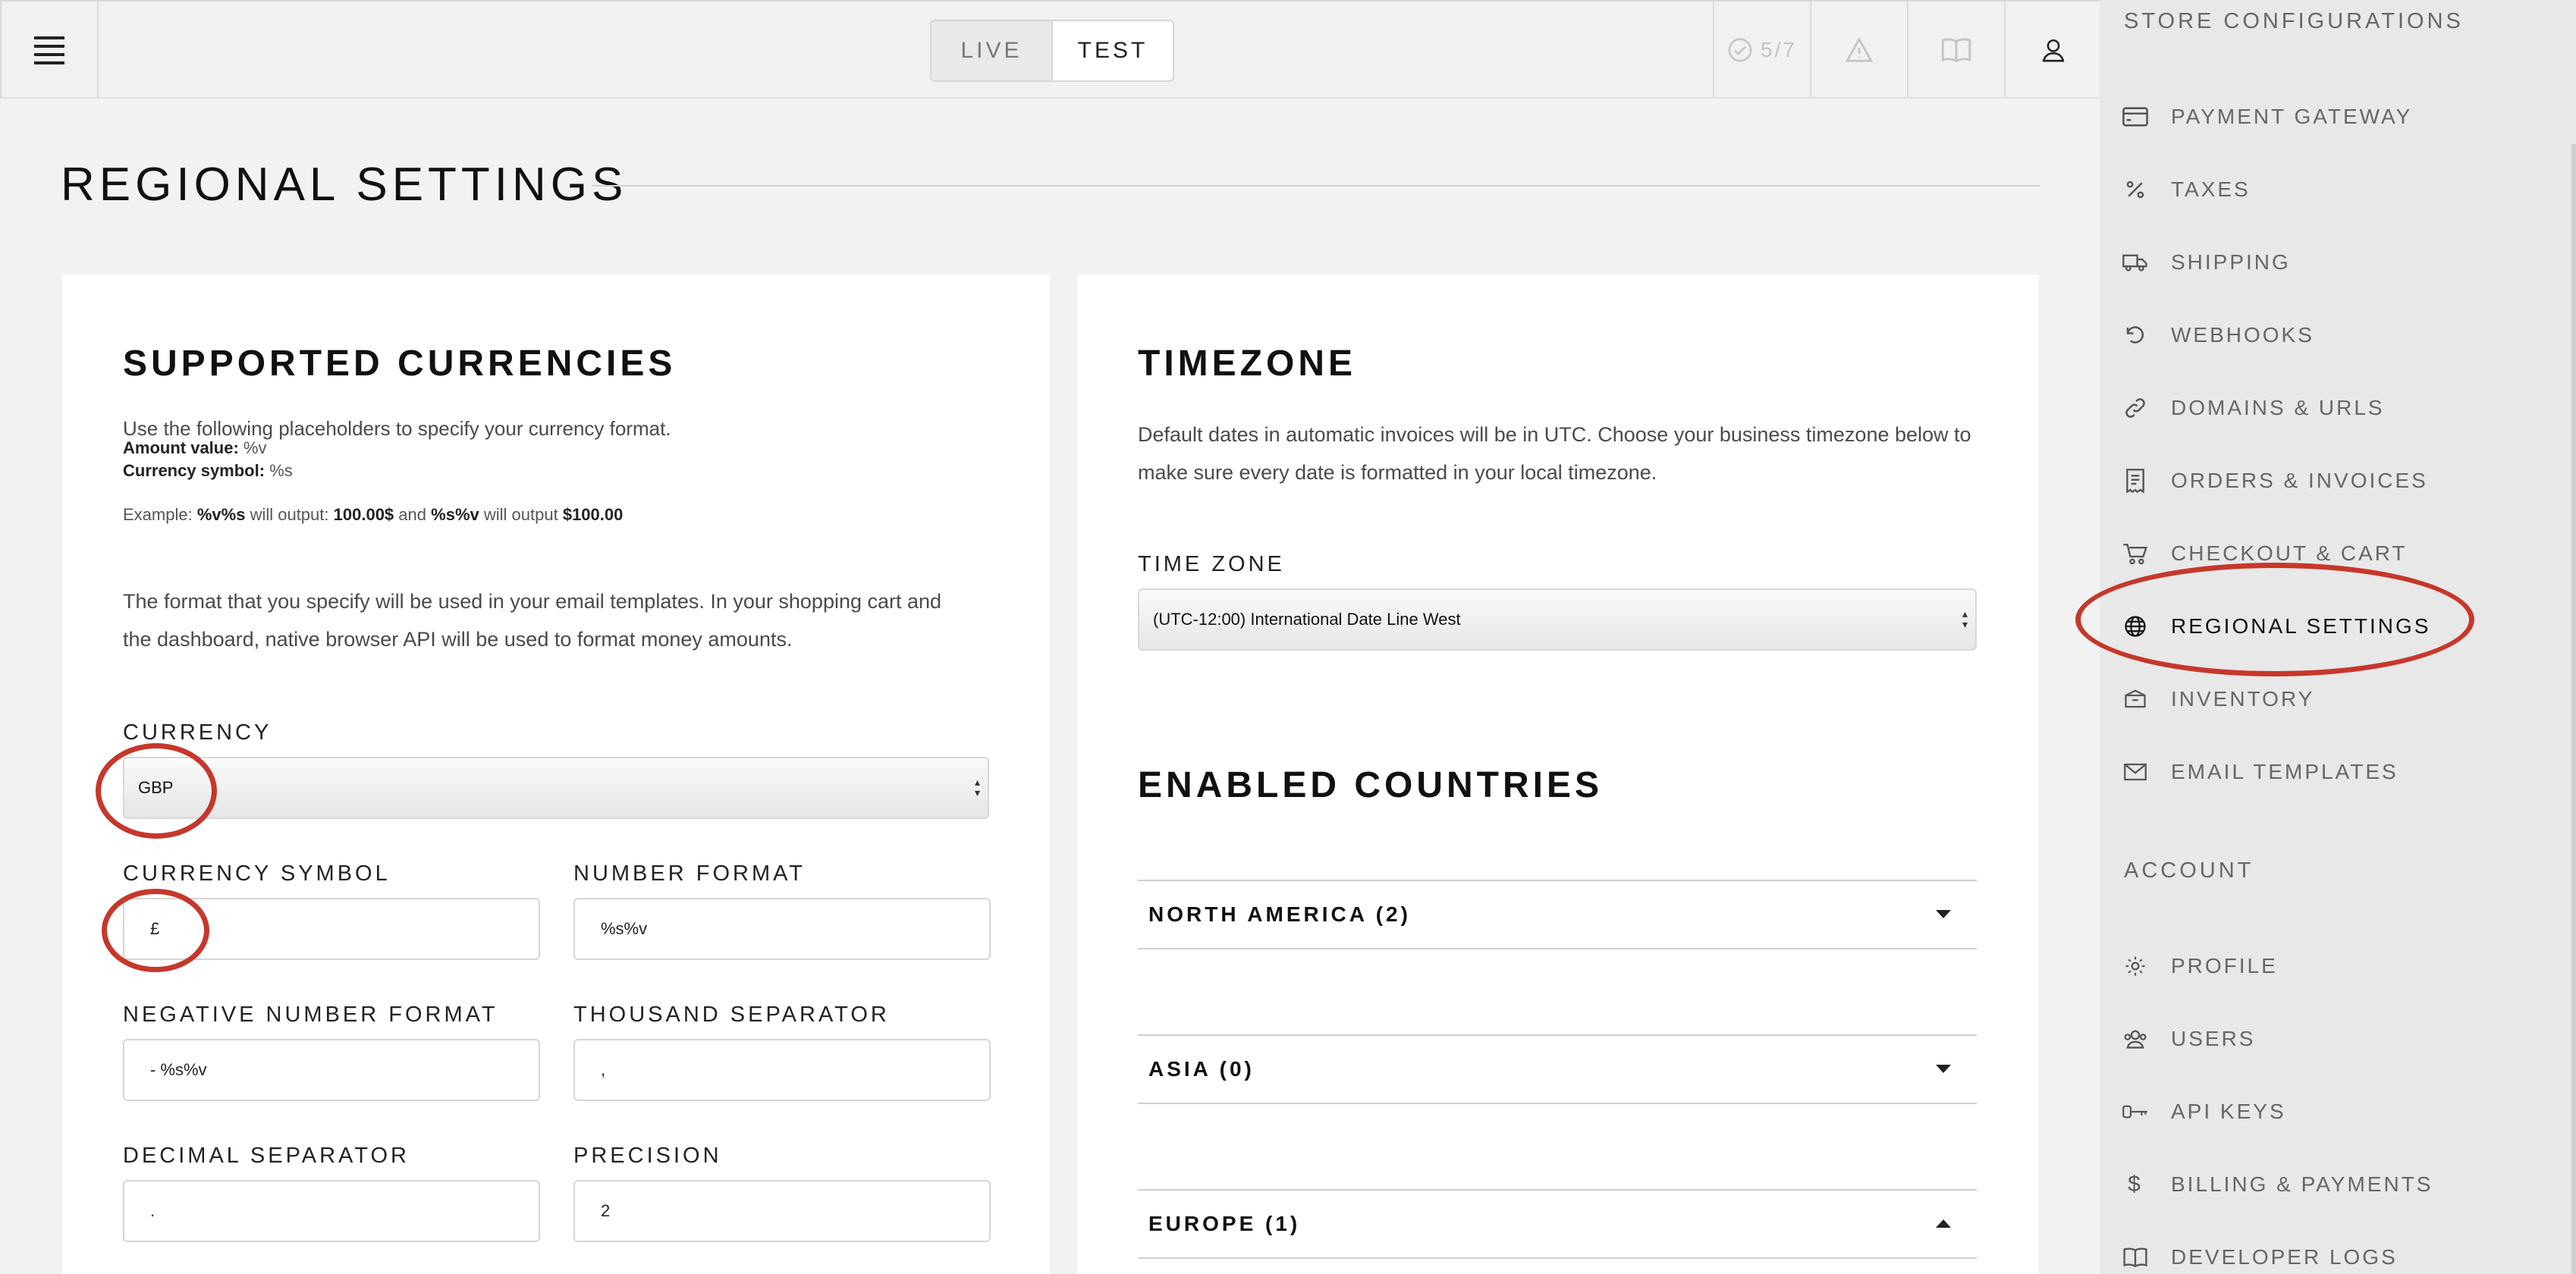 This screenshot has height=1274, width=2576. What do you see at coordinates (1112, 50) in the screenshot?
I see `test-mode-button: TEST` at bounding box center [1112, 50].